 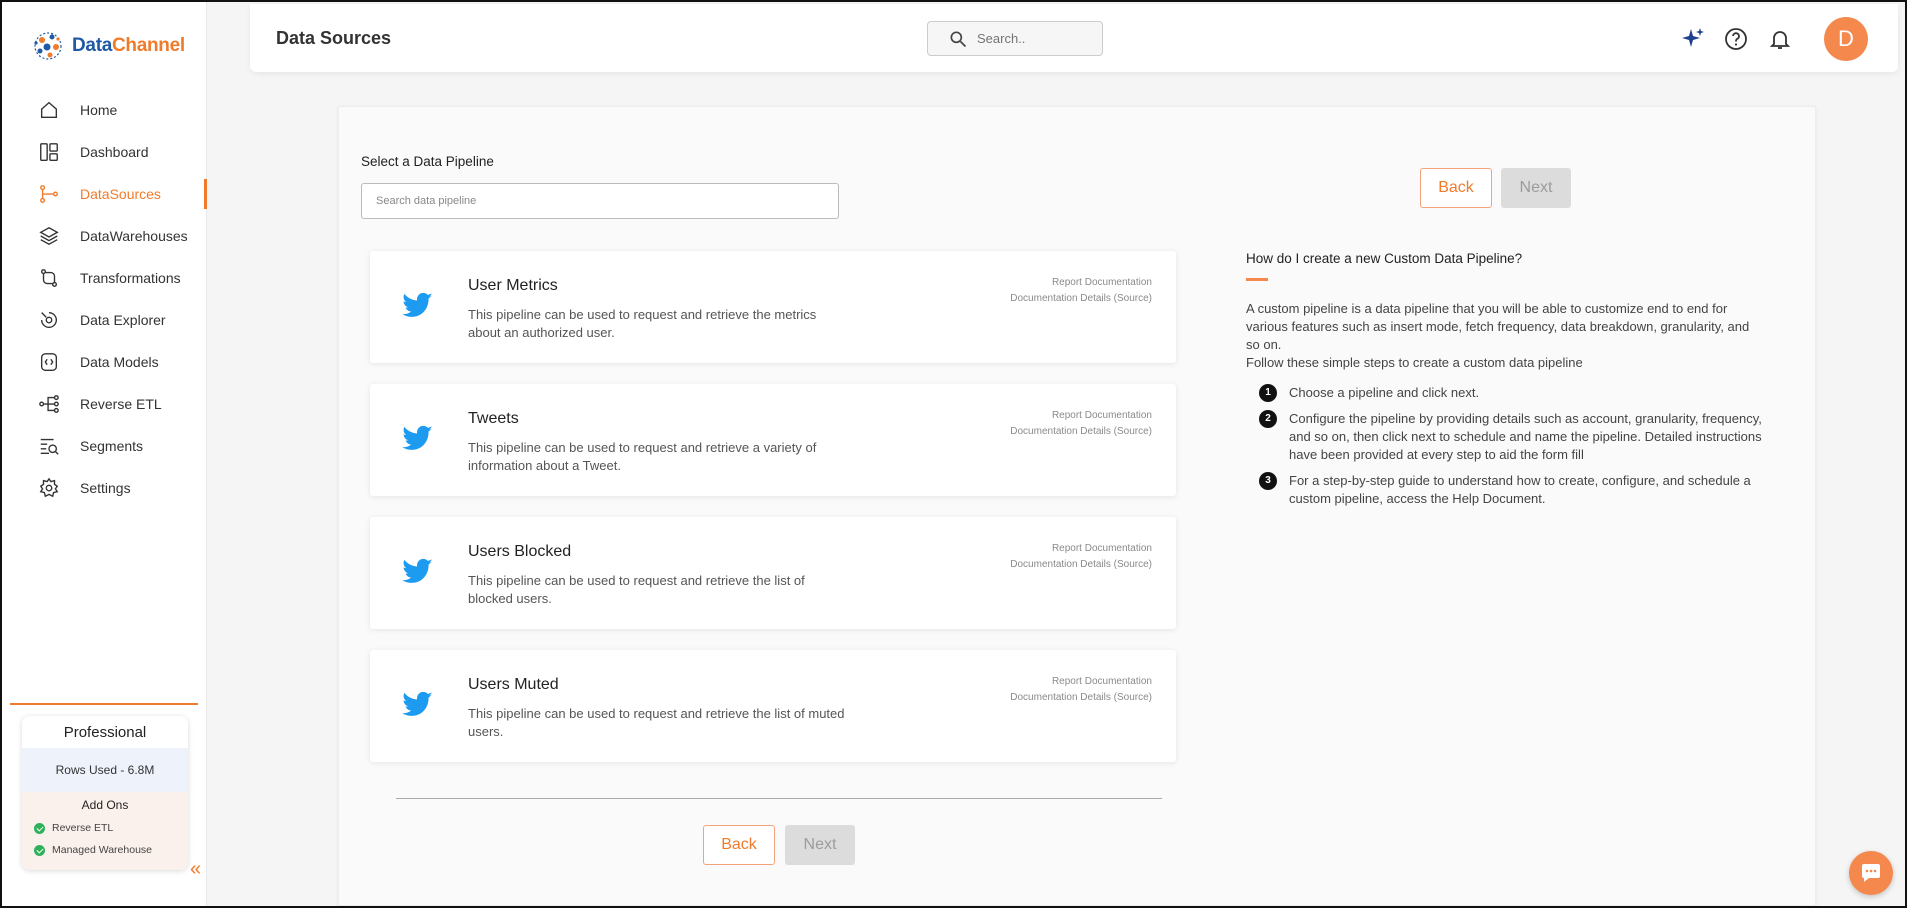 I want to click on sidebar-item-data-models: Data Models, so click(x=104, y=362).